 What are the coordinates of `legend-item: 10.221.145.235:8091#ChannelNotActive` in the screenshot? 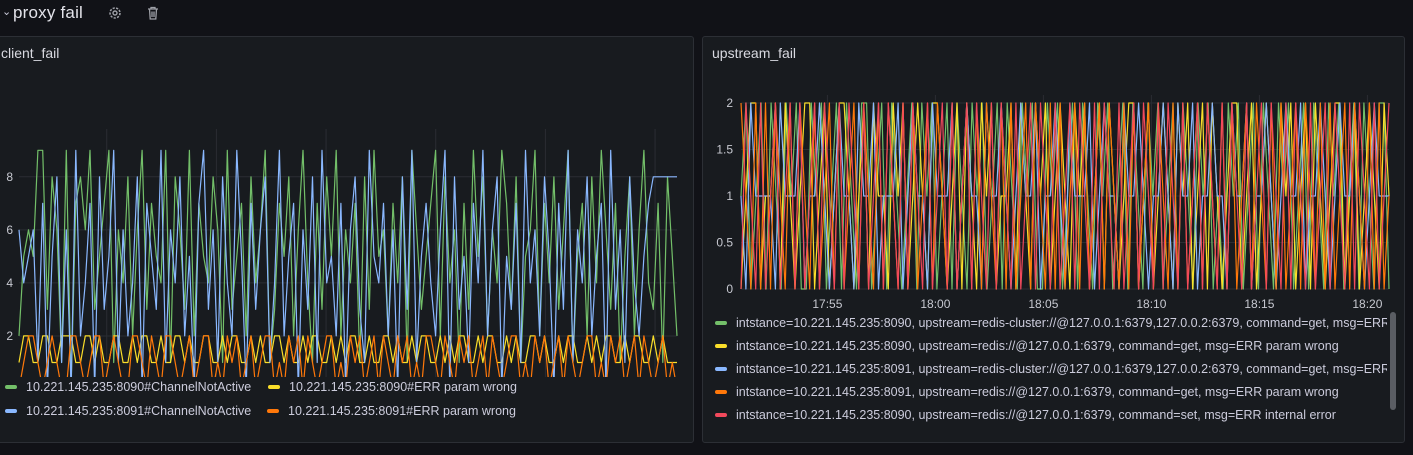 It's located at (128, 411).